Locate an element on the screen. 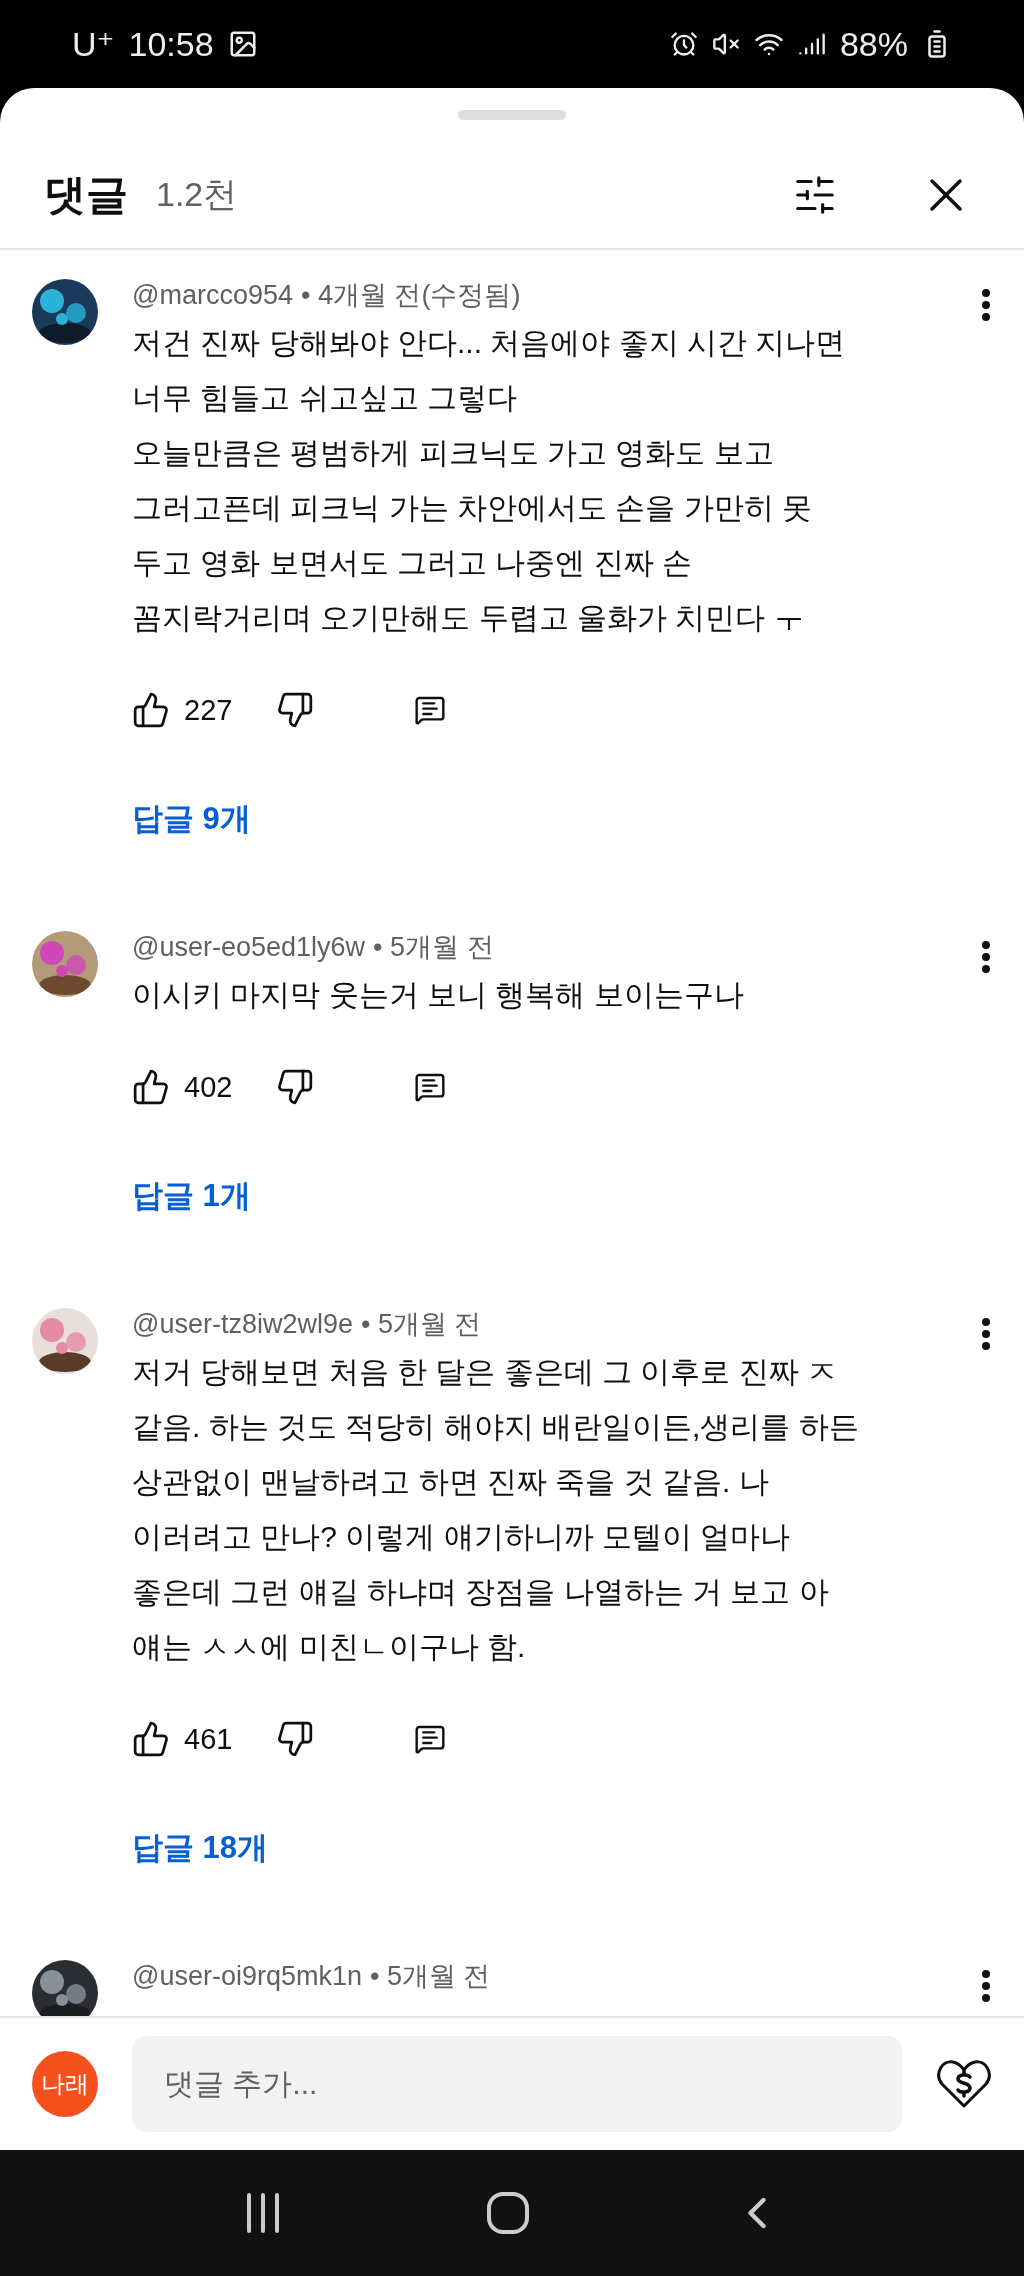 This screenshot has width=1024, height=2276. comment-text: 이시키 마지막 웃는거 보니 행복해 보이는구나 is located at coordinates (438, 995).